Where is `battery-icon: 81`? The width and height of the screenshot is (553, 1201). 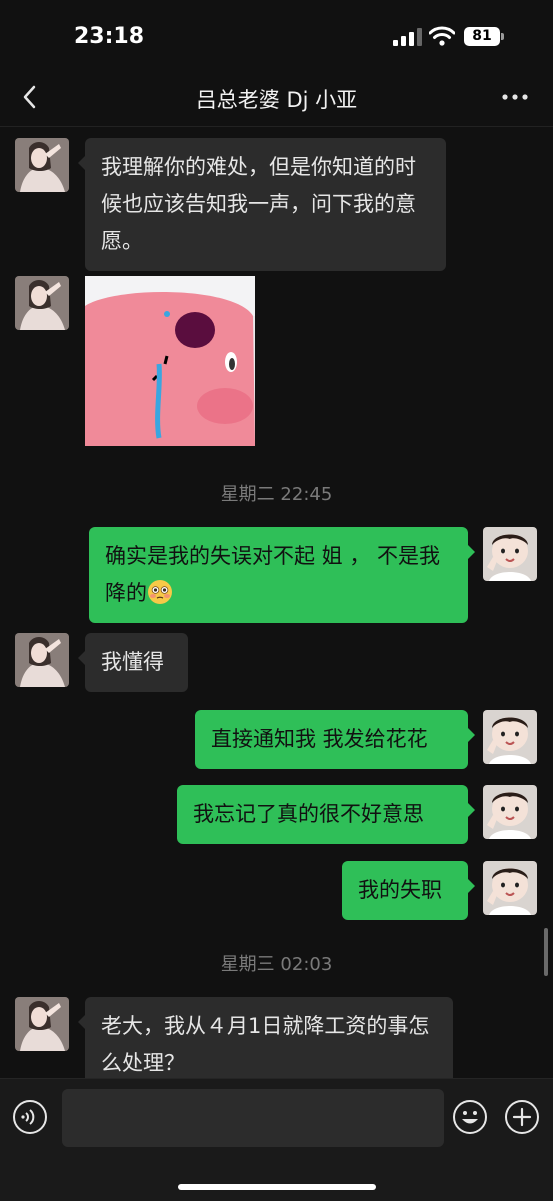
battery-icon: 81 is located at coordinates (482, 36).